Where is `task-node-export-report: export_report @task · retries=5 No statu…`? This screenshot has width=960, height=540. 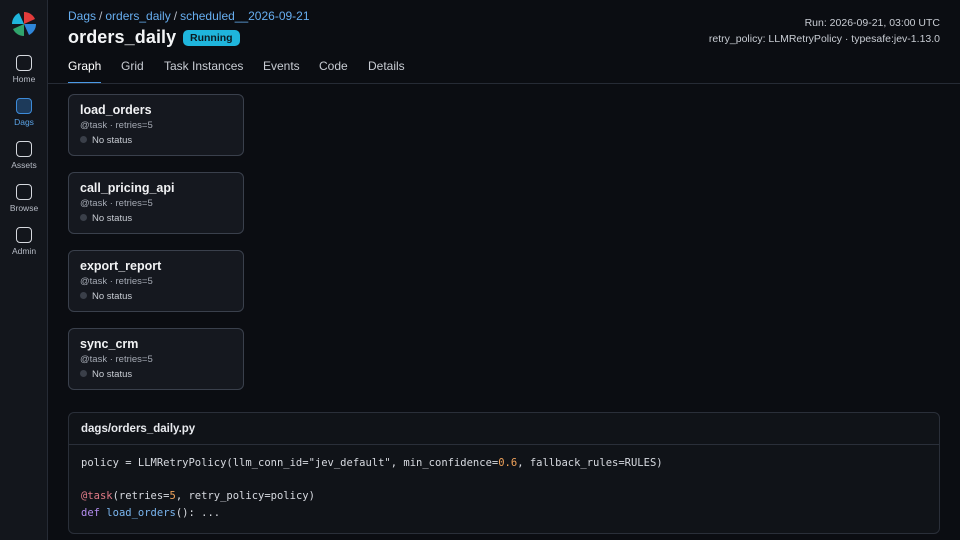
task-node-export-report: export_report @task · retries=5 No statu… is located at coordinates (156, 281).